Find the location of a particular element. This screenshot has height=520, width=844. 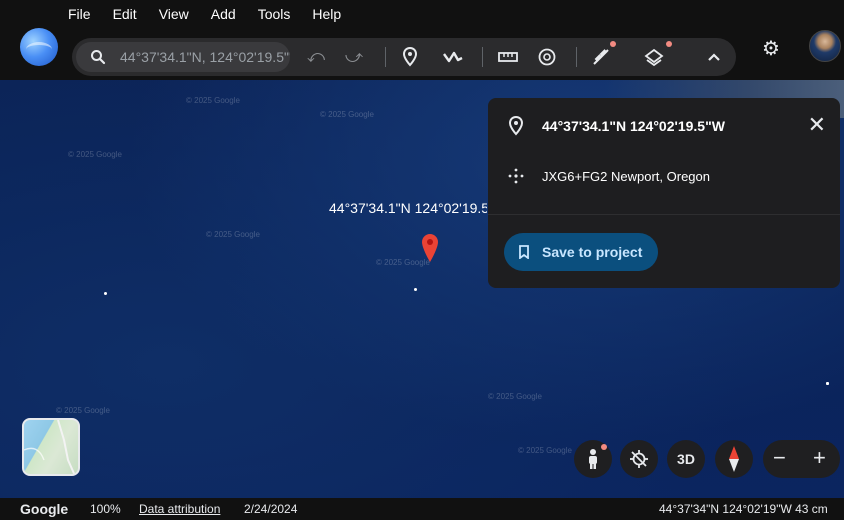

google-earth-logo-icon is located at coordinates (39, 47).